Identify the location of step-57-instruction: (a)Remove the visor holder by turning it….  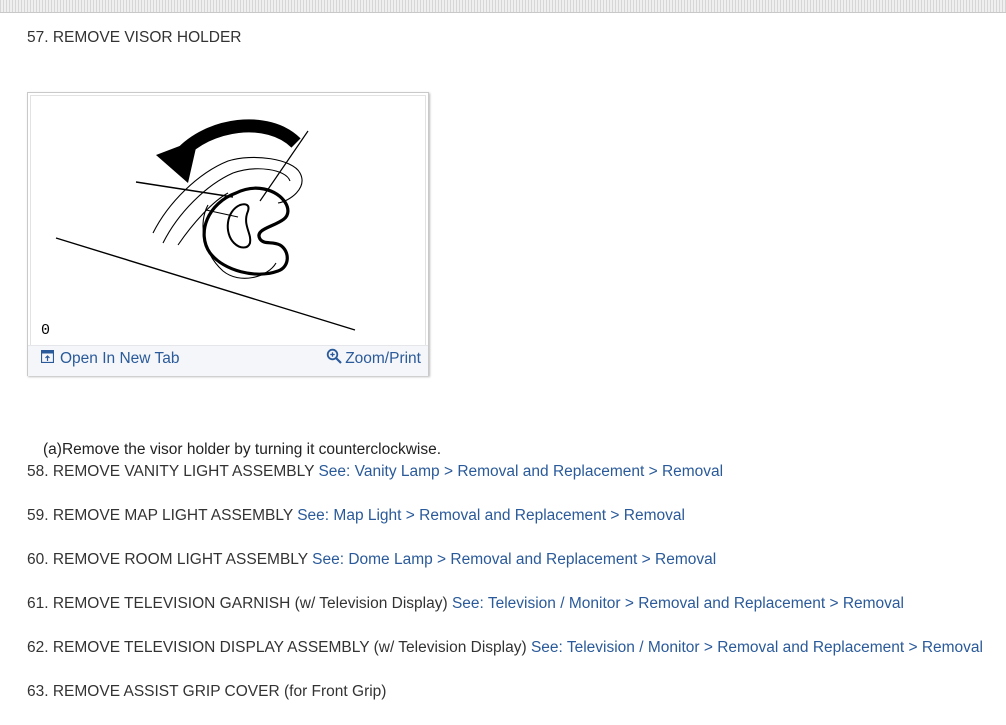
(242, 449).